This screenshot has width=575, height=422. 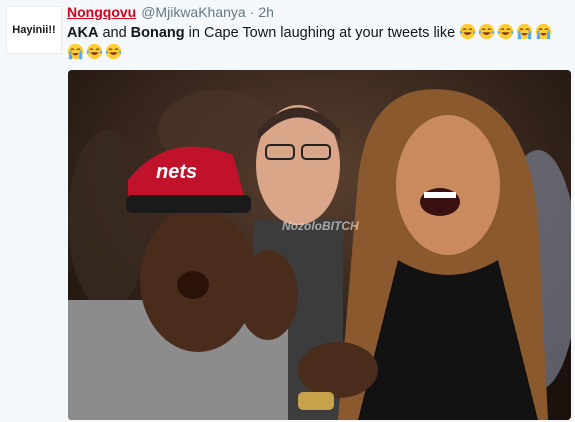 What do you see at coordinates (114, 33) in the screenshot?
I see `text-and: and` at bounding box center [114, 33].